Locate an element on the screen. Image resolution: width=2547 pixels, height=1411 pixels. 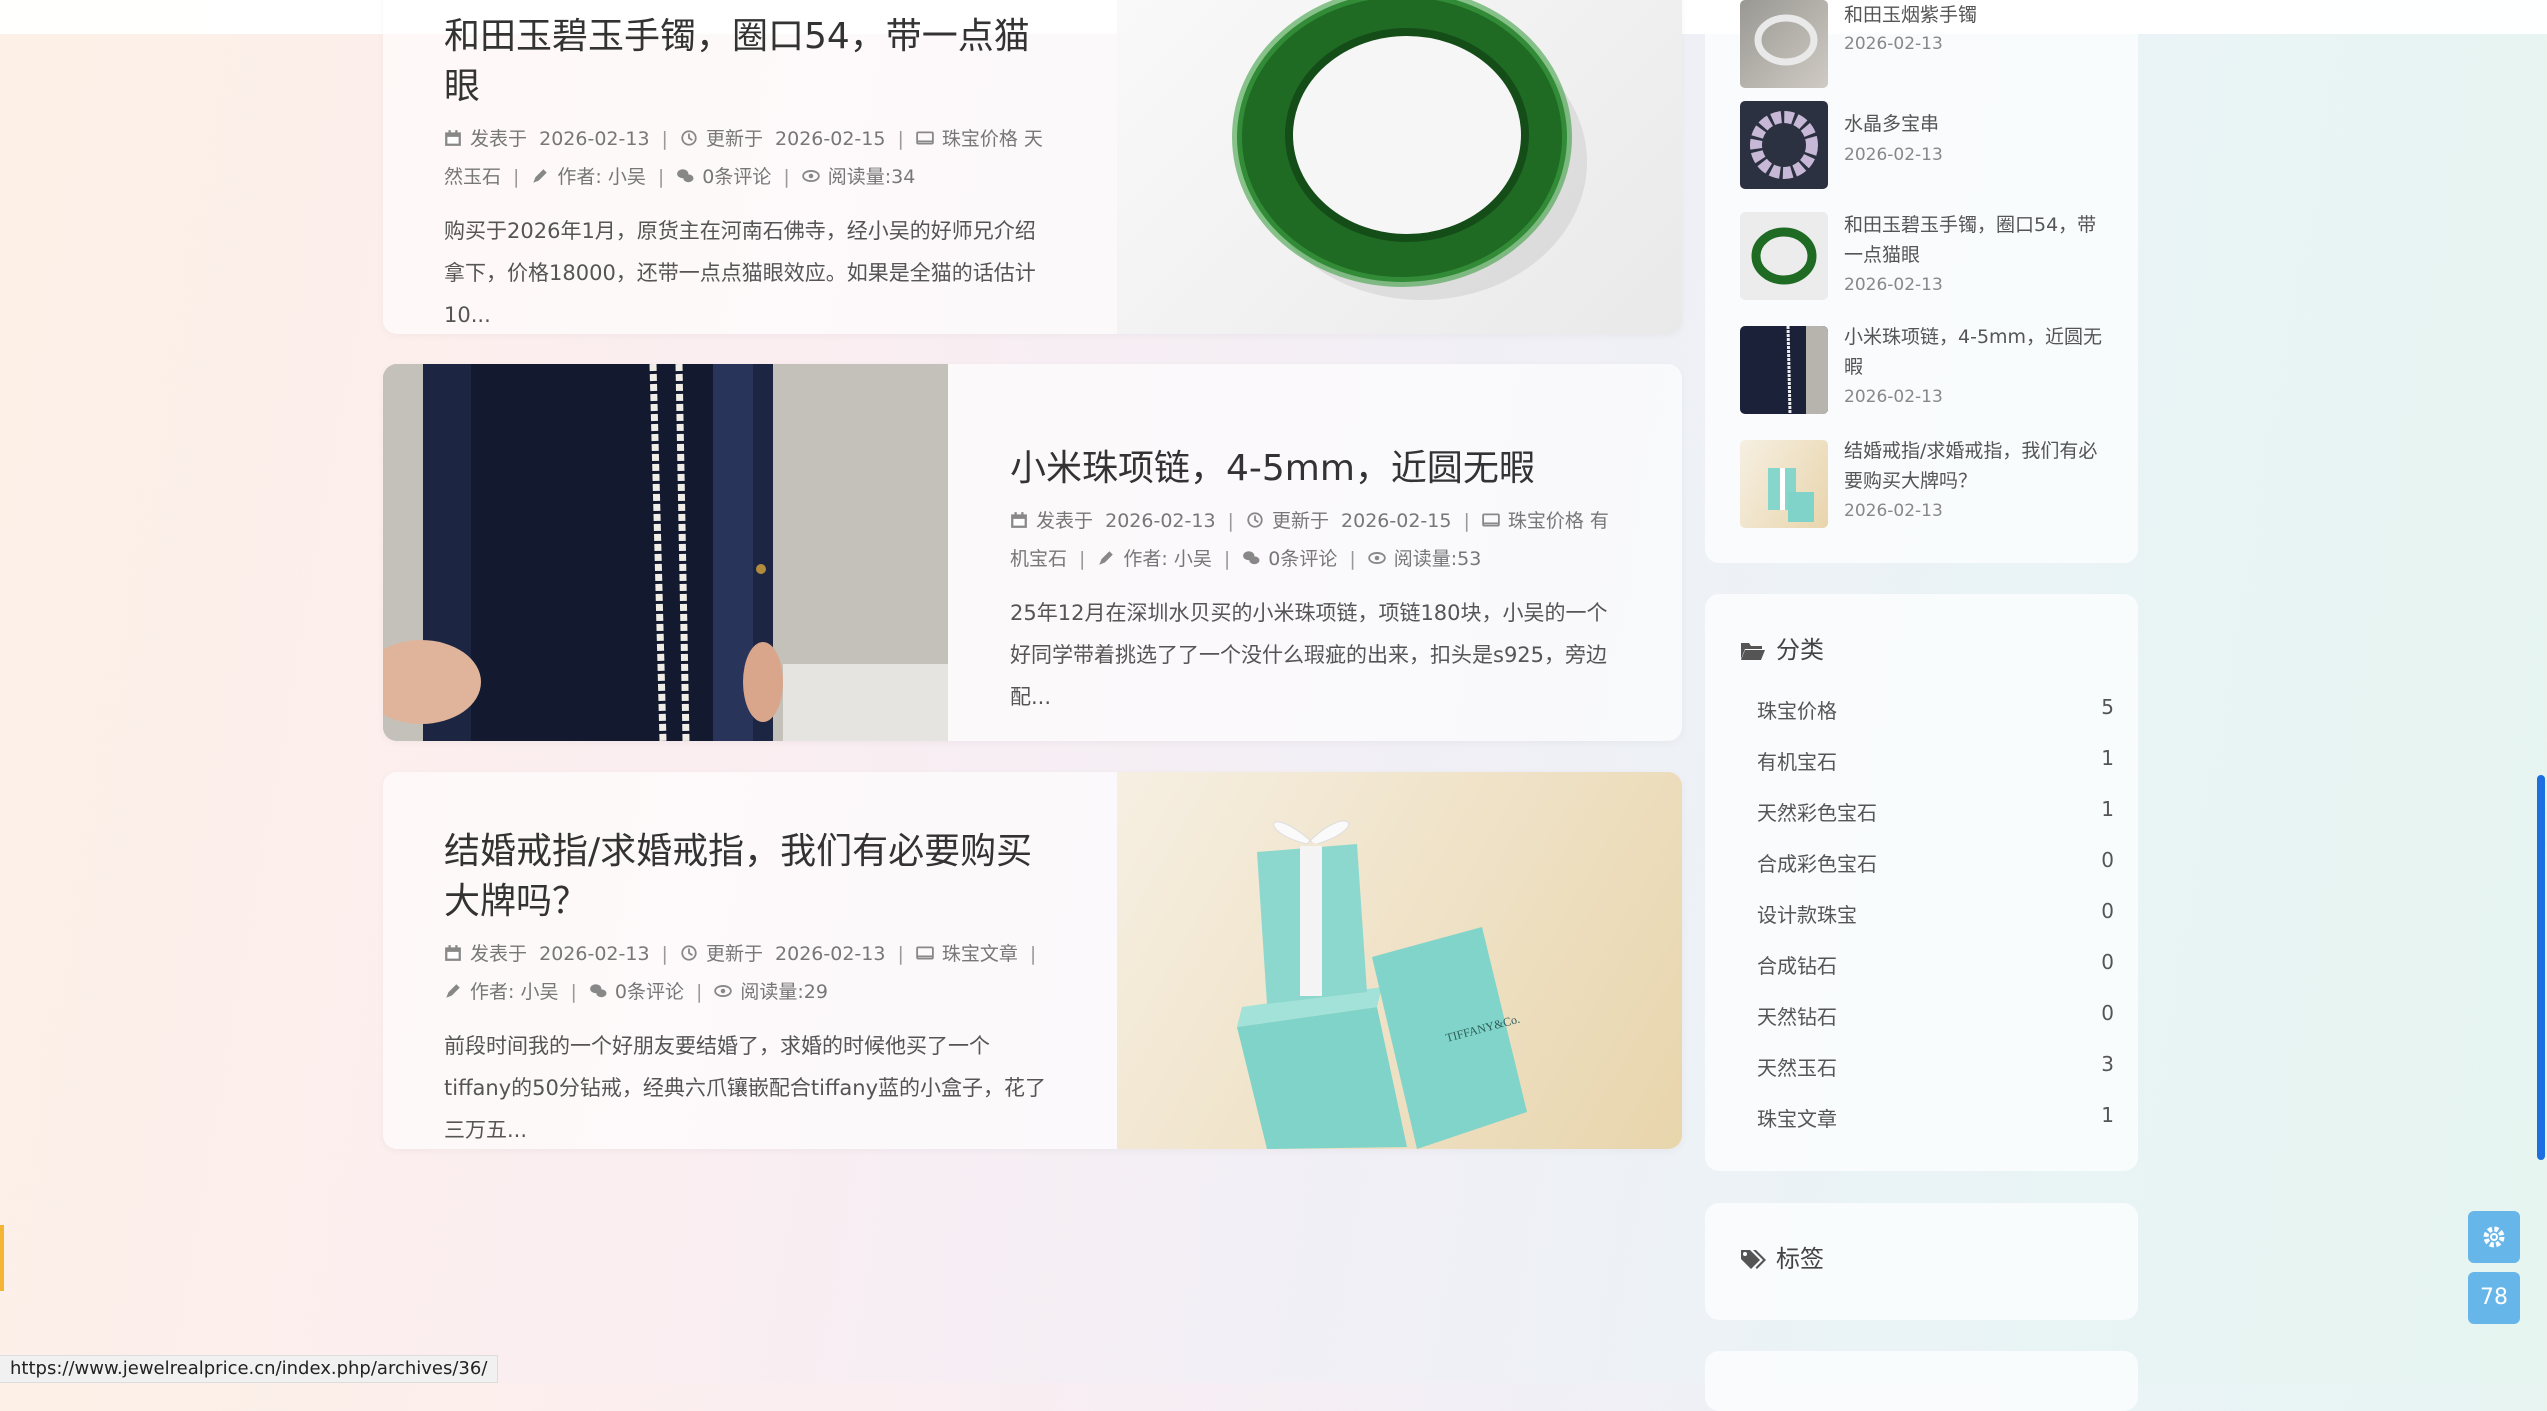
post-title: 小米珠项链，4-5mm，近圆无暇 is located at coordinates (1312, 469).